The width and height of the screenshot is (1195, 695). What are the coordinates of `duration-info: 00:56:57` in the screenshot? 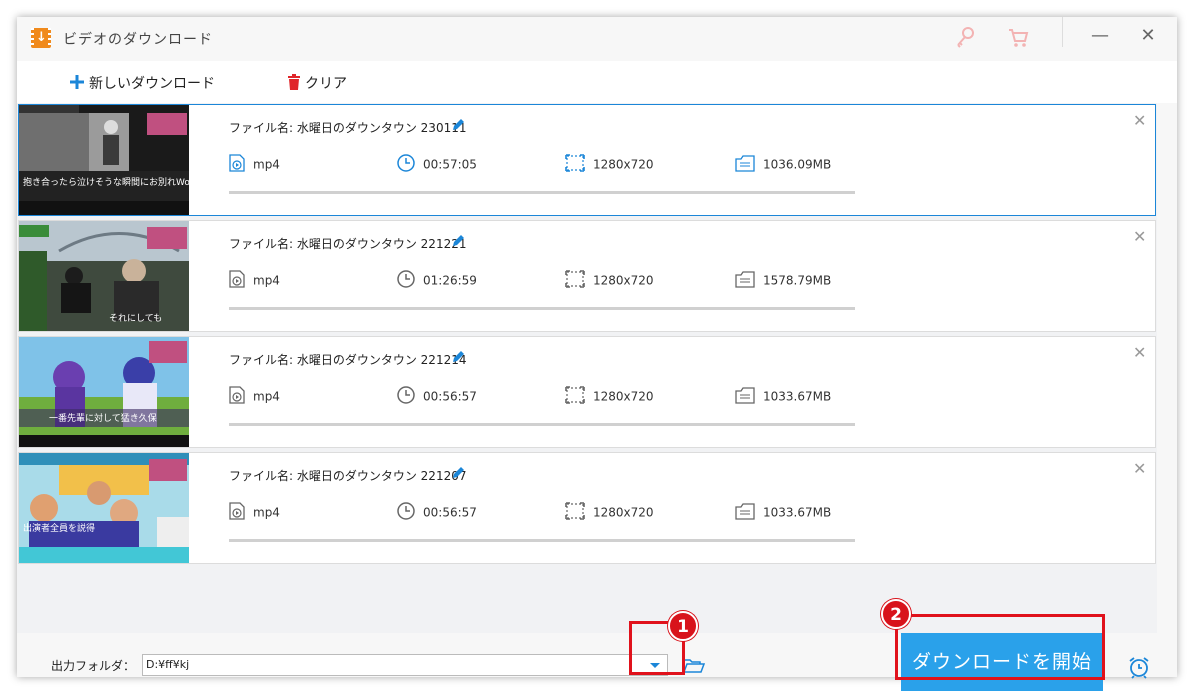 It's located at (437, 512).